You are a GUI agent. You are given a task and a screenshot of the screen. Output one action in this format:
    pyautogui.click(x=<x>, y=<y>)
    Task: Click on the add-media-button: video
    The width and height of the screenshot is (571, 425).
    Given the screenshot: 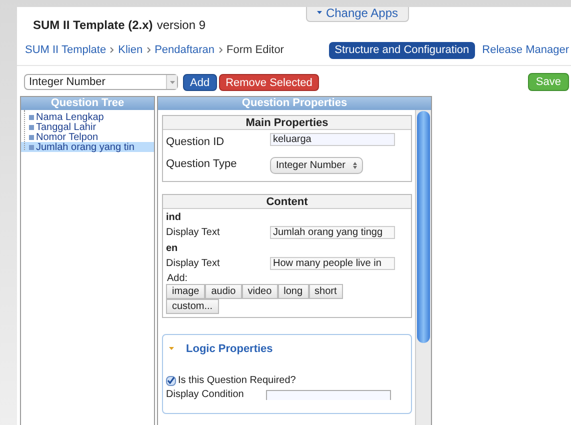 What is the action you would take?
    pyautogui.click(x=260, y=291)
    